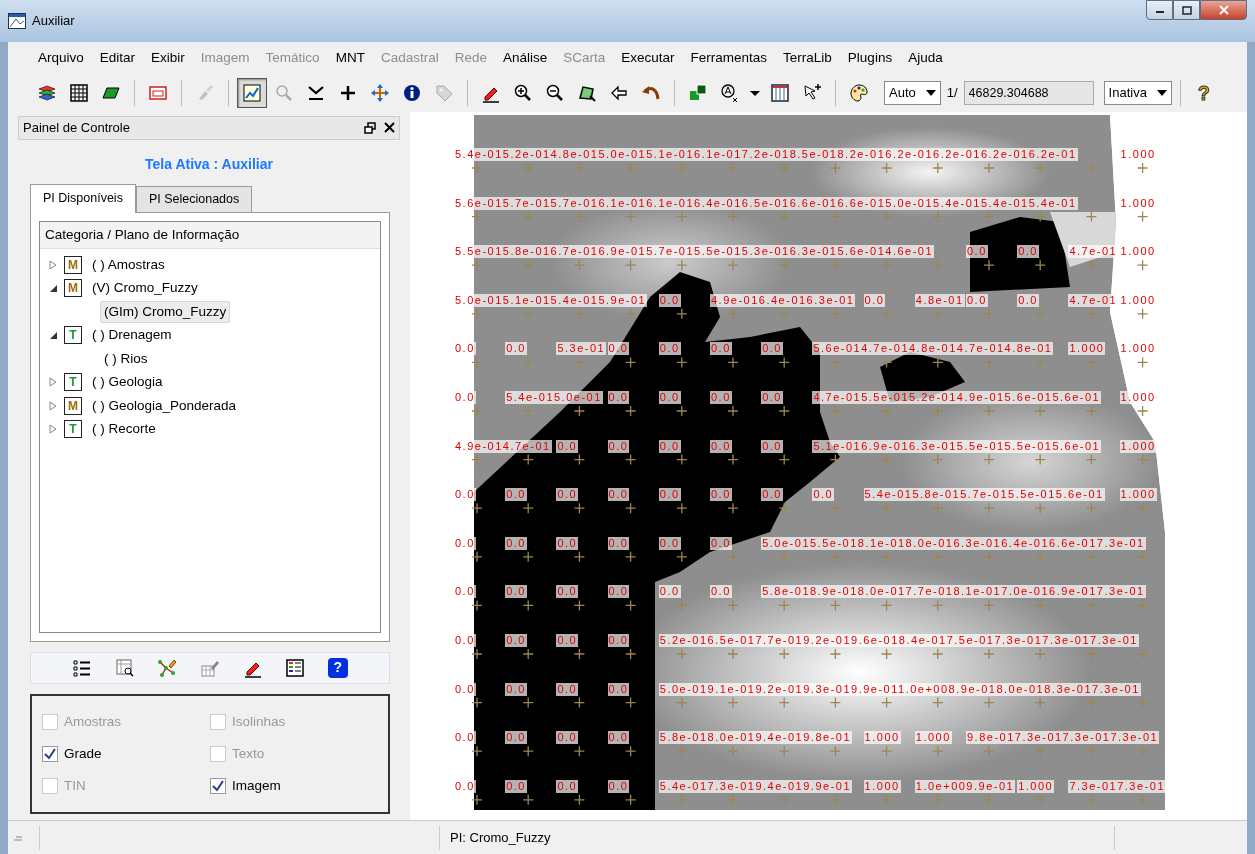 This screenshot has width=1255, height=854. What do you see at coordinates (1186, 10) in the screenshot?
I see `maximize-button` at bounding box center [1186, 10].